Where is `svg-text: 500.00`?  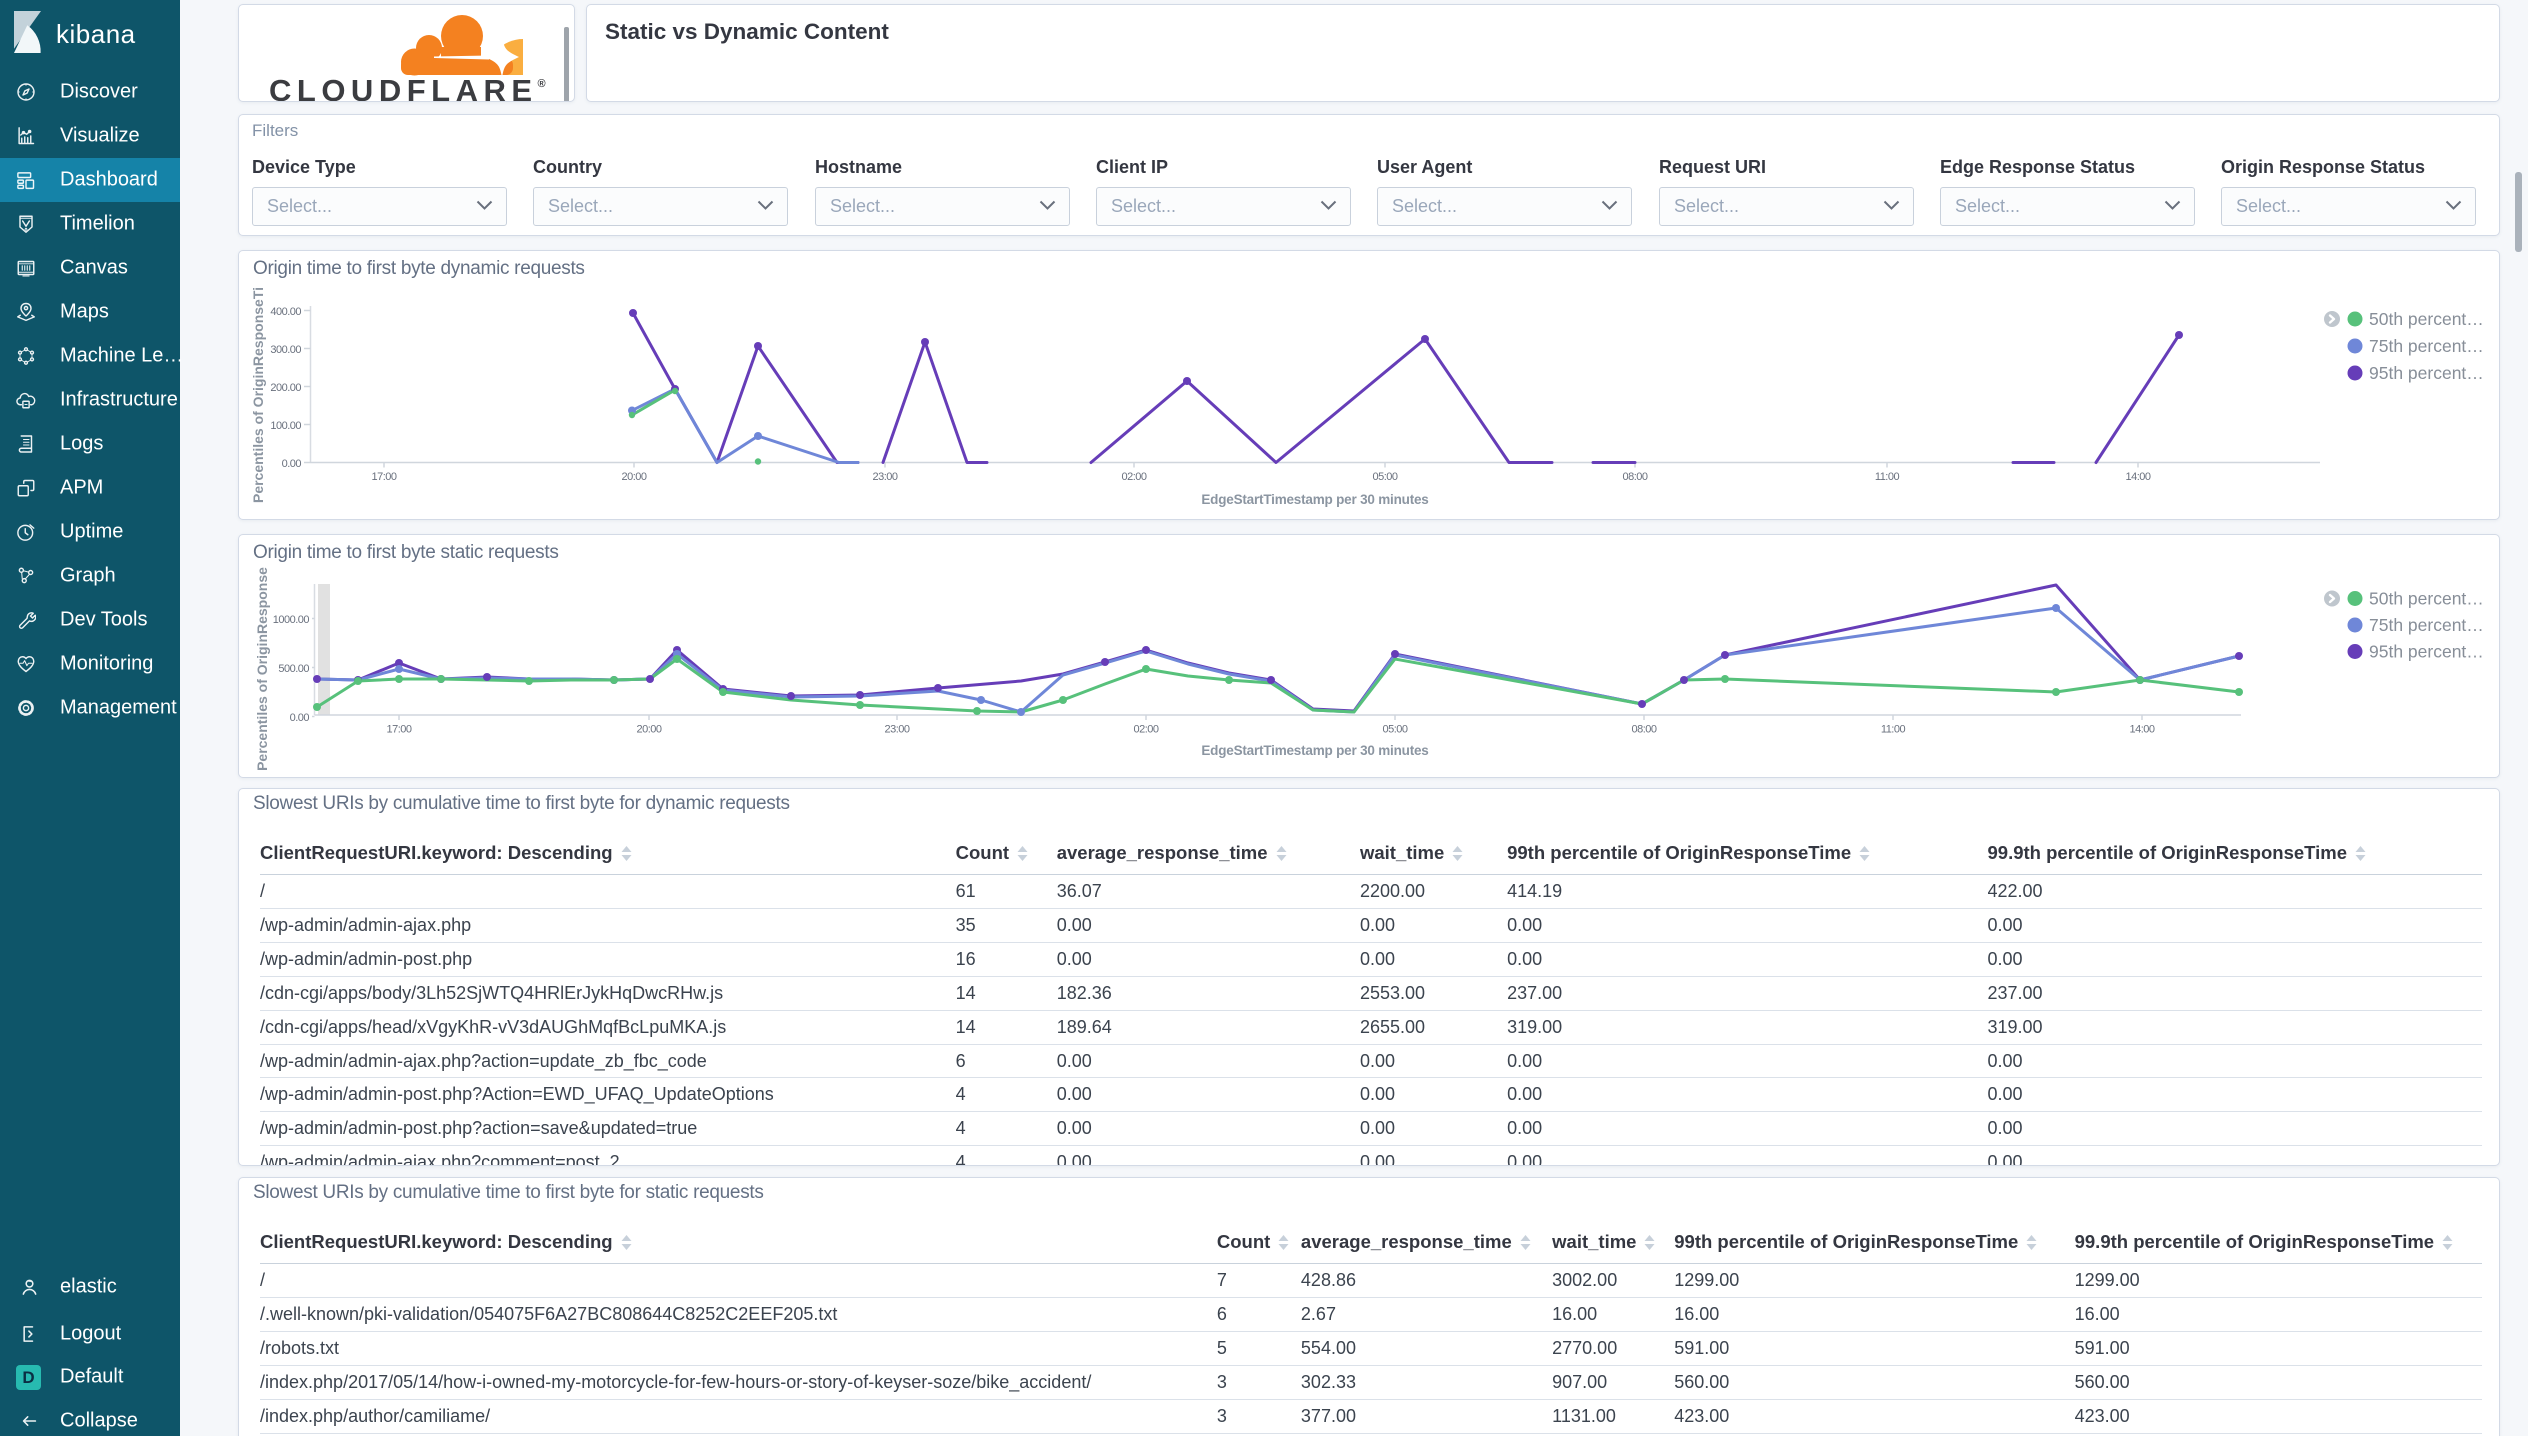
svg-text: 500.00 is located at coordinates (293, 669).